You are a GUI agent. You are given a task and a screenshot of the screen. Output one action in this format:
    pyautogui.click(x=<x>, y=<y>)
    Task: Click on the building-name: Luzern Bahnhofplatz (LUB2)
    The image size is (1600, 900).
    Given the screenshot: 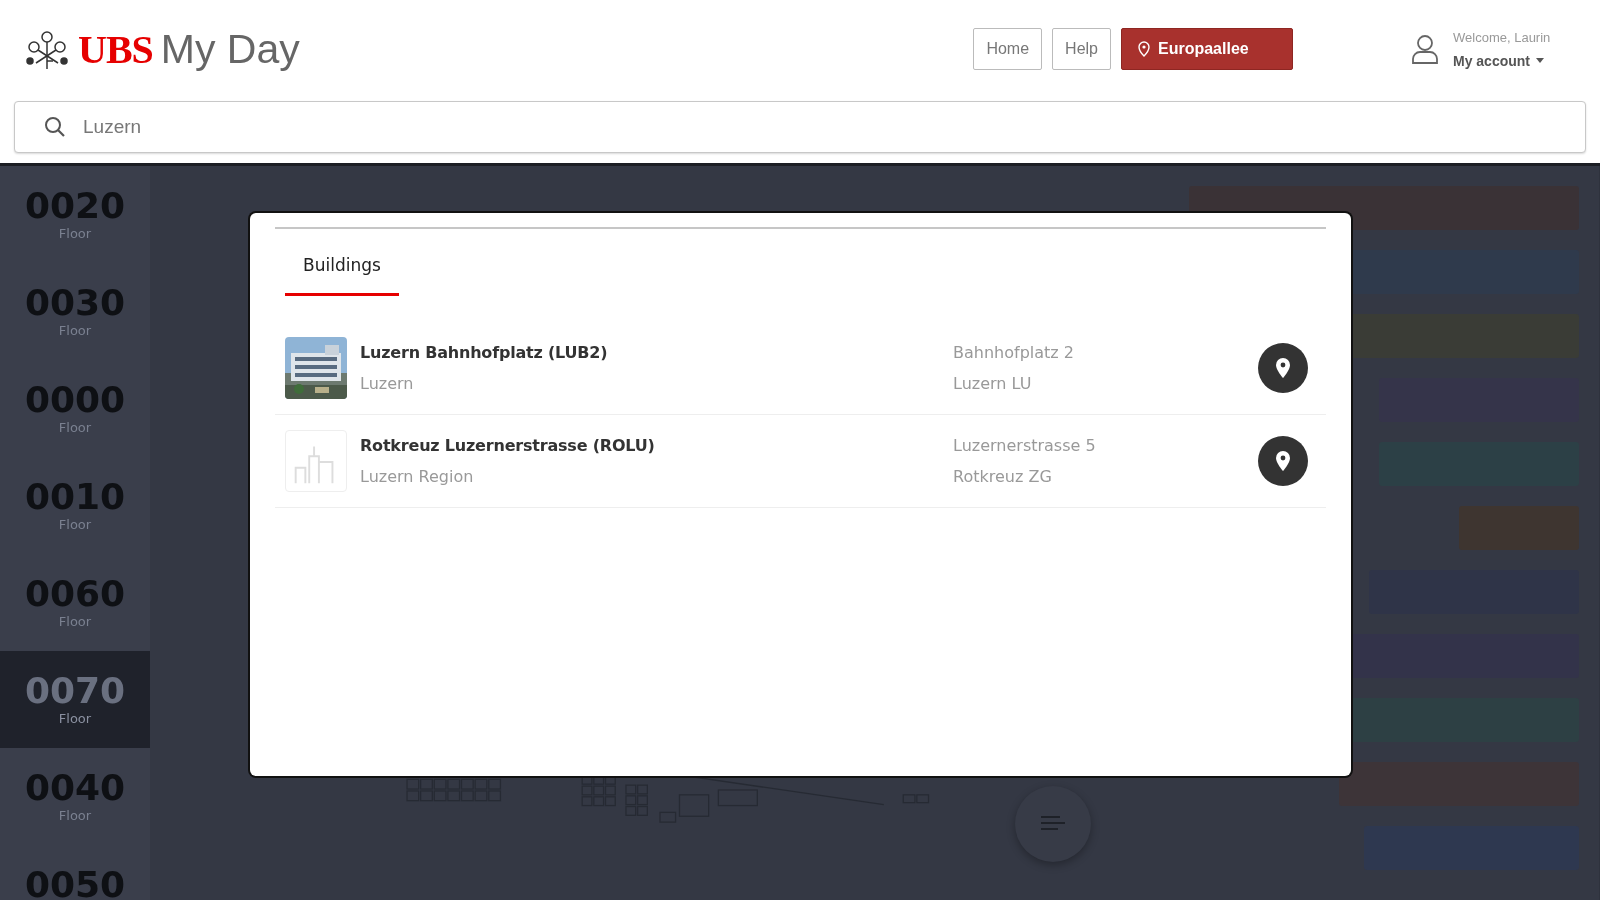 What is the action you would take?
    pyautogui.click(x=484, y=352)
    